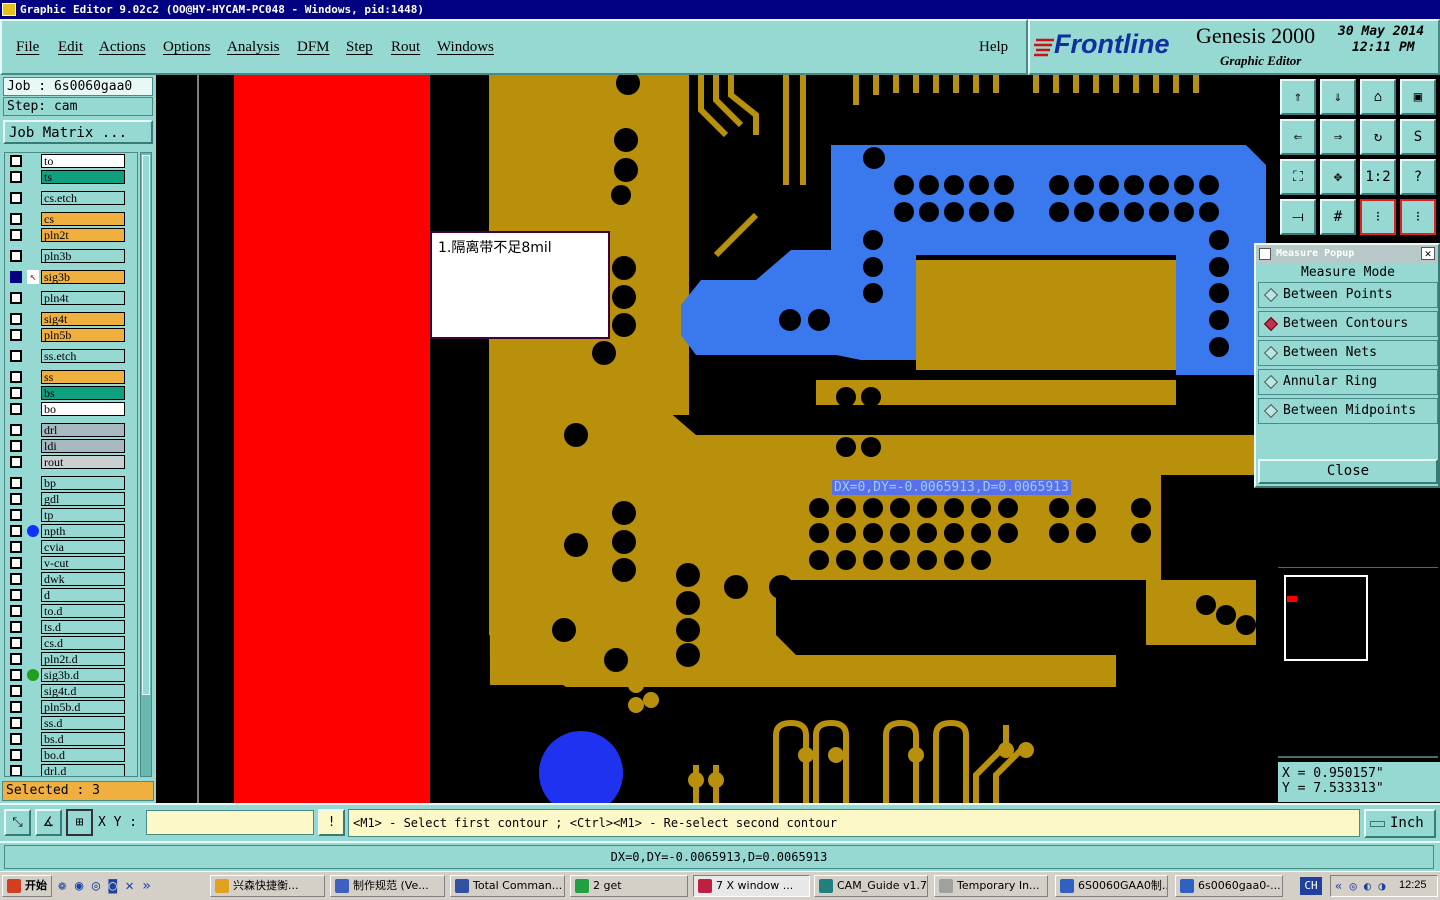  I want to click on move-left-icon: ⇐, so click(1298, 137).